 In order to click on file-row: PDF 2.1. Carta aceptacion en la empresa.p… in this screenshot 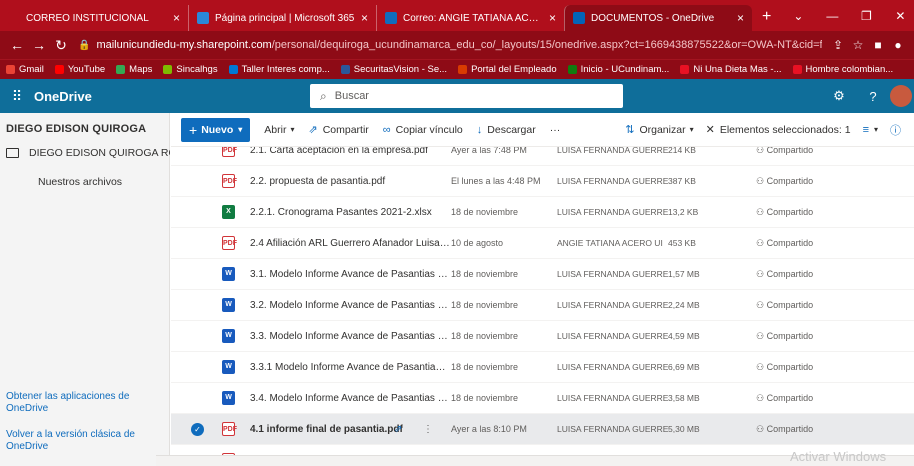, I will do `click(542, 156)`.